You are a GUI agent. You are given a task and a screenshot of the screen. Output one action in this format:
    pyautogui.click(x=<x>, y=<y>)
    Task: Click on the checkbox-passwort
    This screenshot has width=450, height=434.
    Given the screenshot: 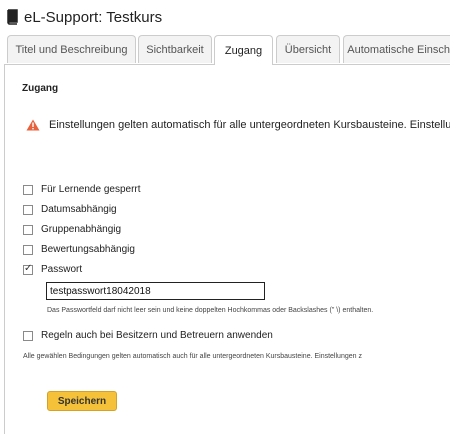 What is the action you would take?
    pyautogui.click(x=28, y=269)
    